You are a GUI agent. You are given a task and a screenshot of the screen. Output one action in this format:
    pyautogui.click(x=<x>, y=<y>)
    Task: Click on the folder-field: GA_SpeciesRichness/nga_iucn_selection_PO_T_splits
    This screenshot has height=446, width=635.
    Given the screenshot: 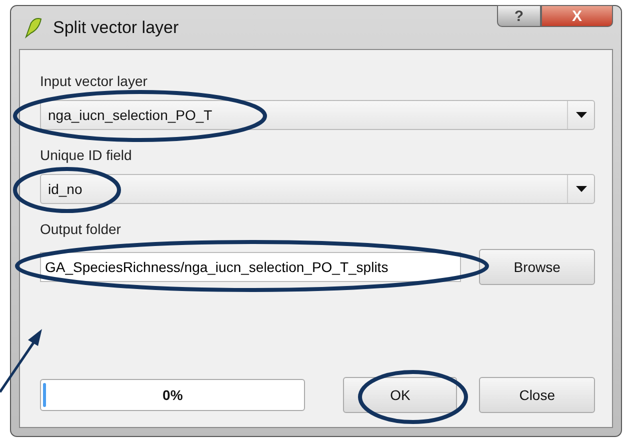 What is the action you would take?
    pyautogui.click(x=251, y=267)
    